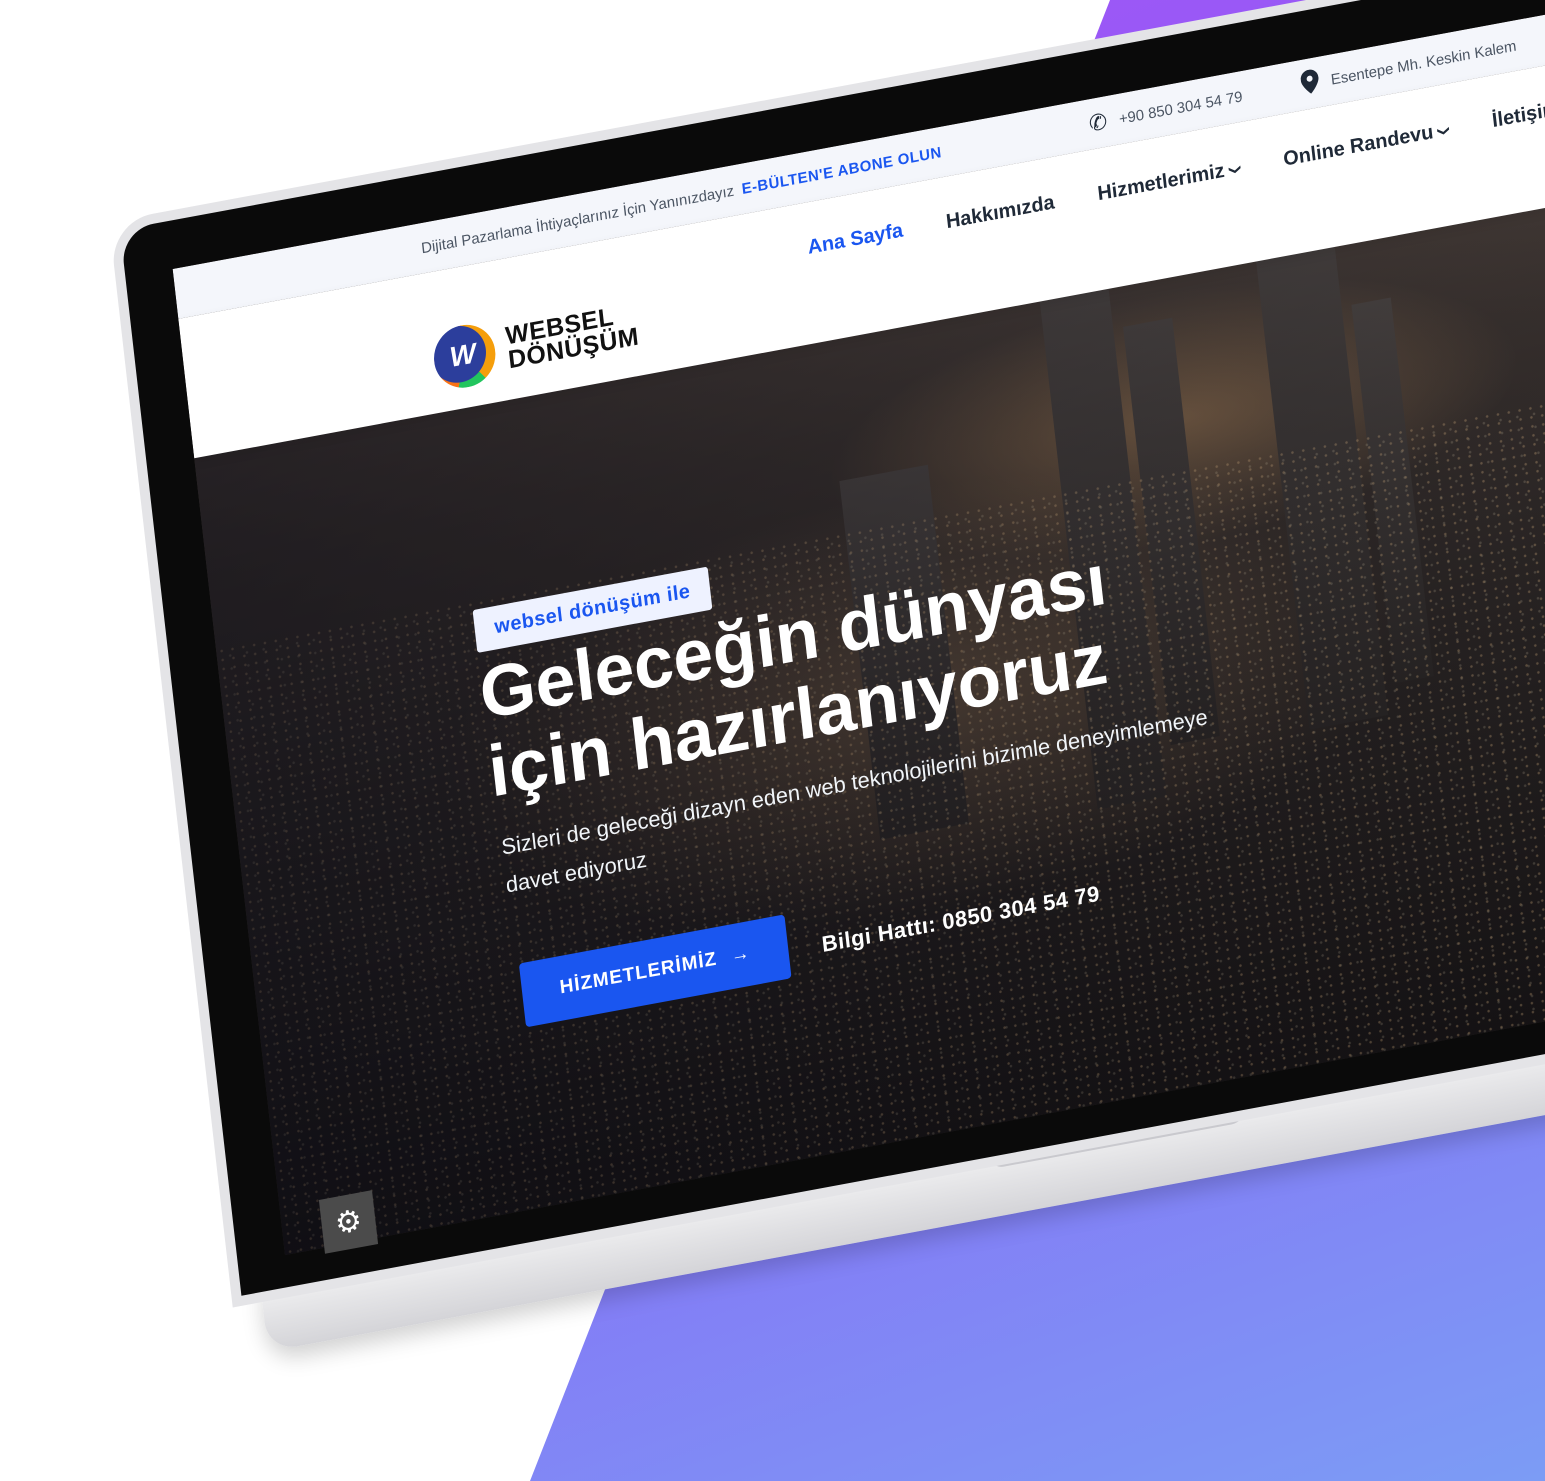  I want to click on settings-button: ⚙, so click(348, 1222).